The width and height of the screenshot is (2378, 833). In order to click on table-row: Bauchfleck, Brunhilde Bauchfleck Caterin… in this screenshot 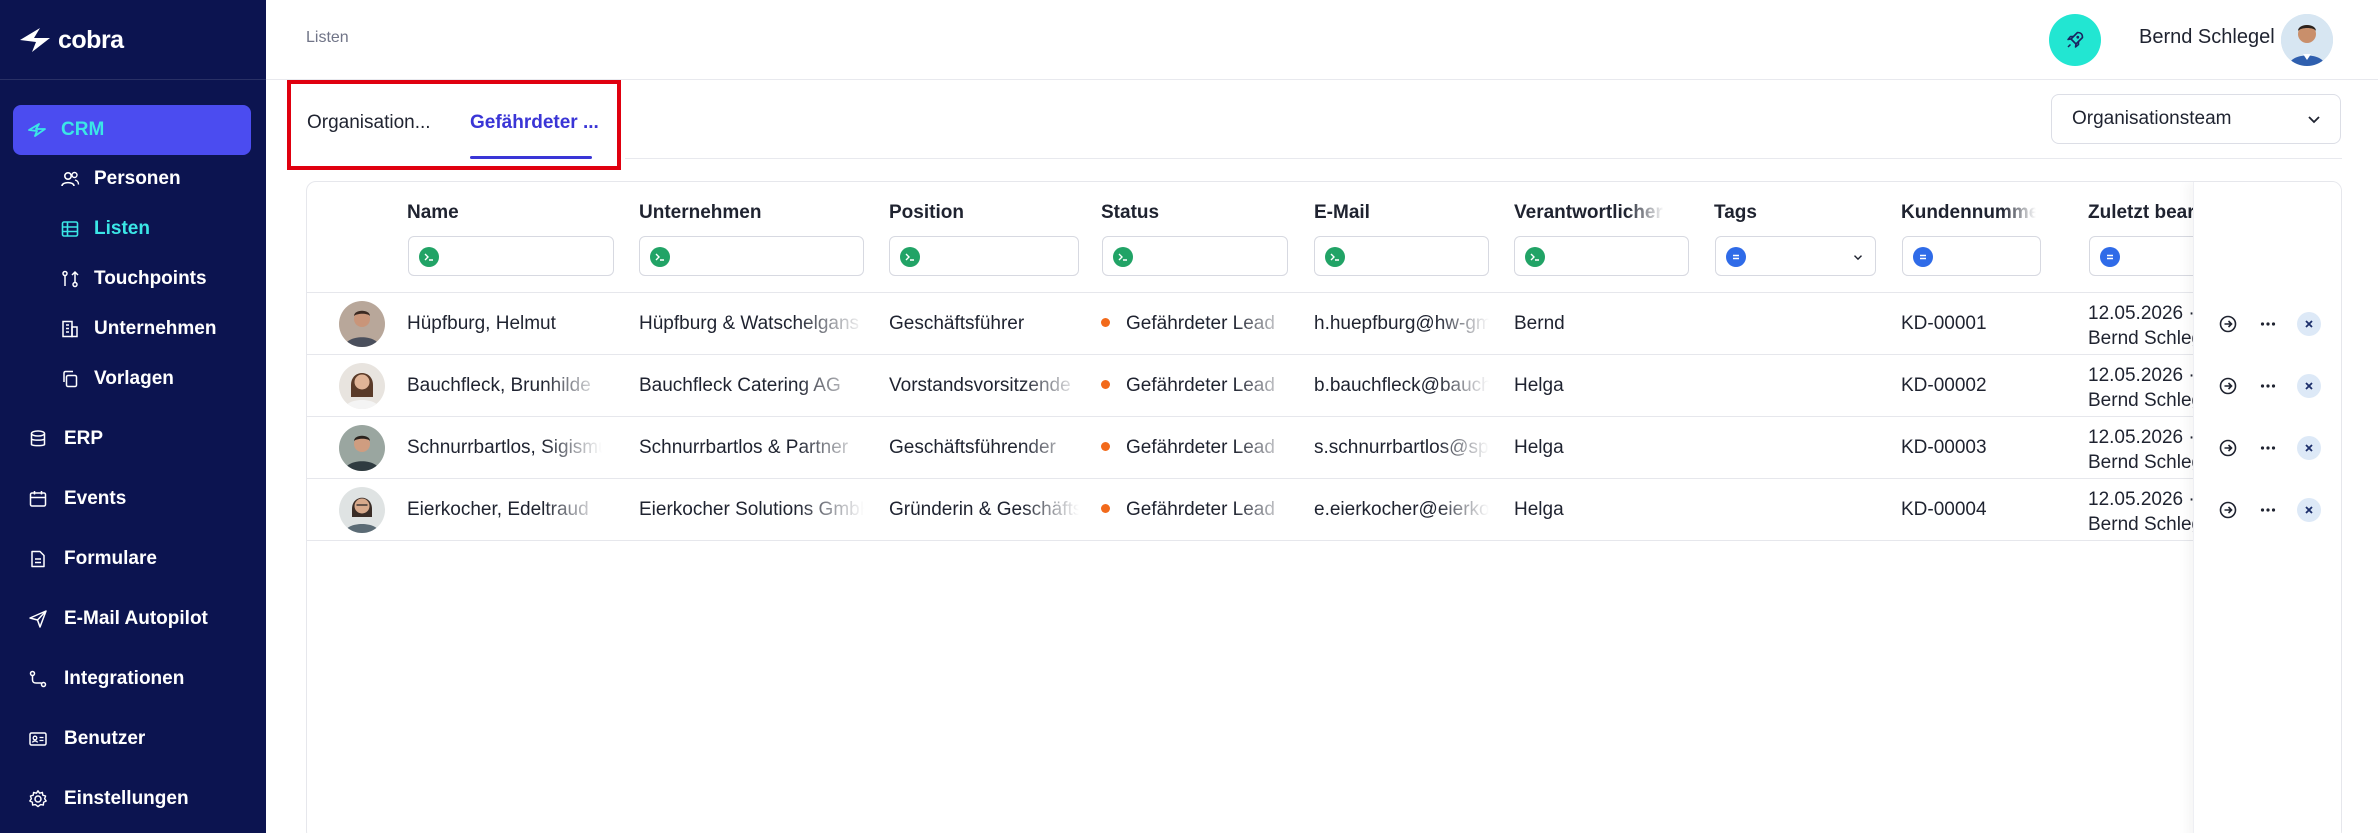, I will do `click(1324, 386)`.